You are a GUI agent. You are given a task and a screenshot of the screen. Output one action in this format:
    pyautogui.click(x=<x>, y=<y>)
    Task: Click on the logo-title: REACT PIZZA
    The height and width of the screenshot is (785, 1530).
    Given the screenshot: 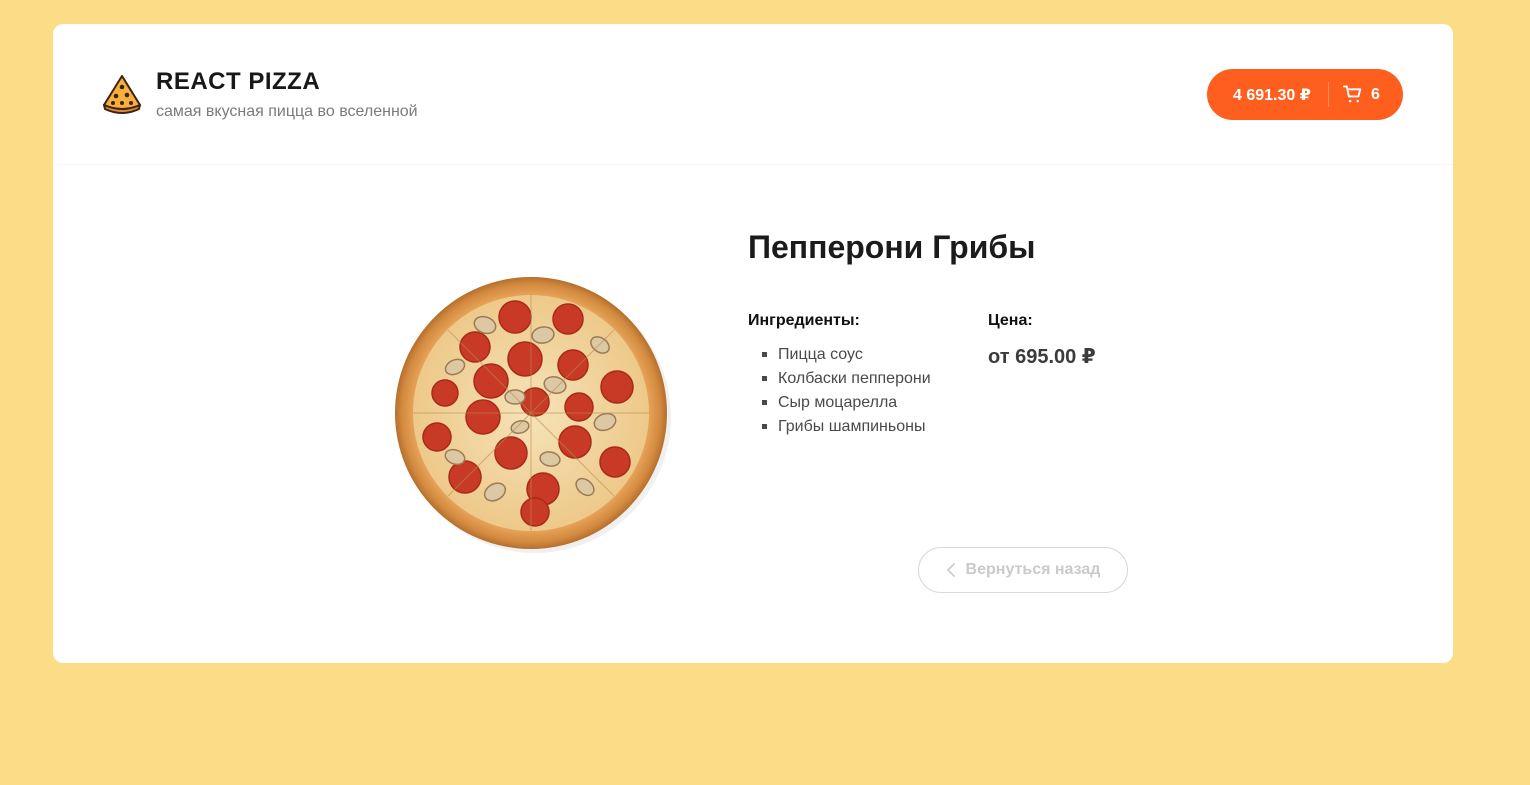 What is the action you would take?
    pyautogui.click(x=238, y=82)
    